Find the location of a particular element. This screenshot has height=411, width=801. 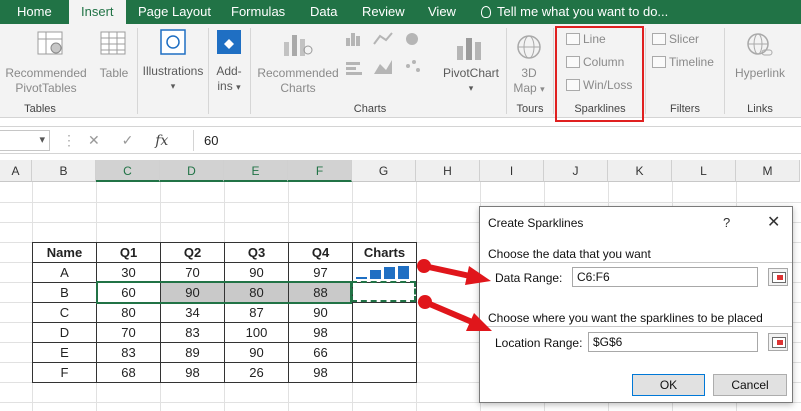

timeline-button: Timeline is located at coordinates (683, 62).